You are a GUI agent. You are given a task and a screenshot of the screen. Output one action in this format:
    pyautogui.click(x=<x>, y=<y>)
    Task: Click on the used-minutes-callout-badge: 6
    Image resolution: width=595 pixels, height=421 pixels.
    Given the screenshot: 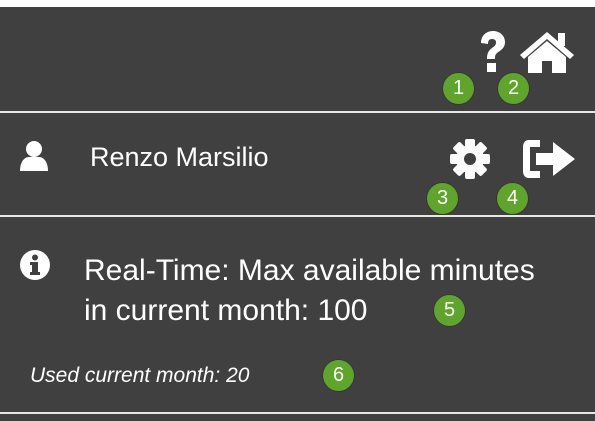 What is the action you would take?
    pyautogui.click(x=338, y=375)
    